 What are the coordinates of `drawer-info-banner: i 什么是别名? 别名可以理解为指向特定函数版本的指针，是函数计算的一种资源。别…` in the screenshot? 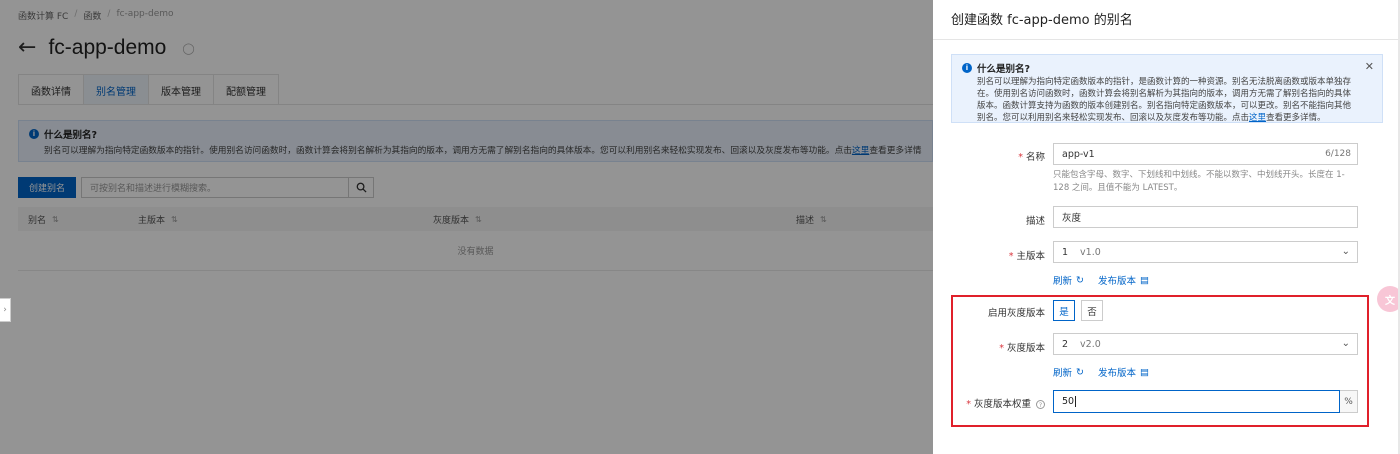 It's located at (1167, 88).